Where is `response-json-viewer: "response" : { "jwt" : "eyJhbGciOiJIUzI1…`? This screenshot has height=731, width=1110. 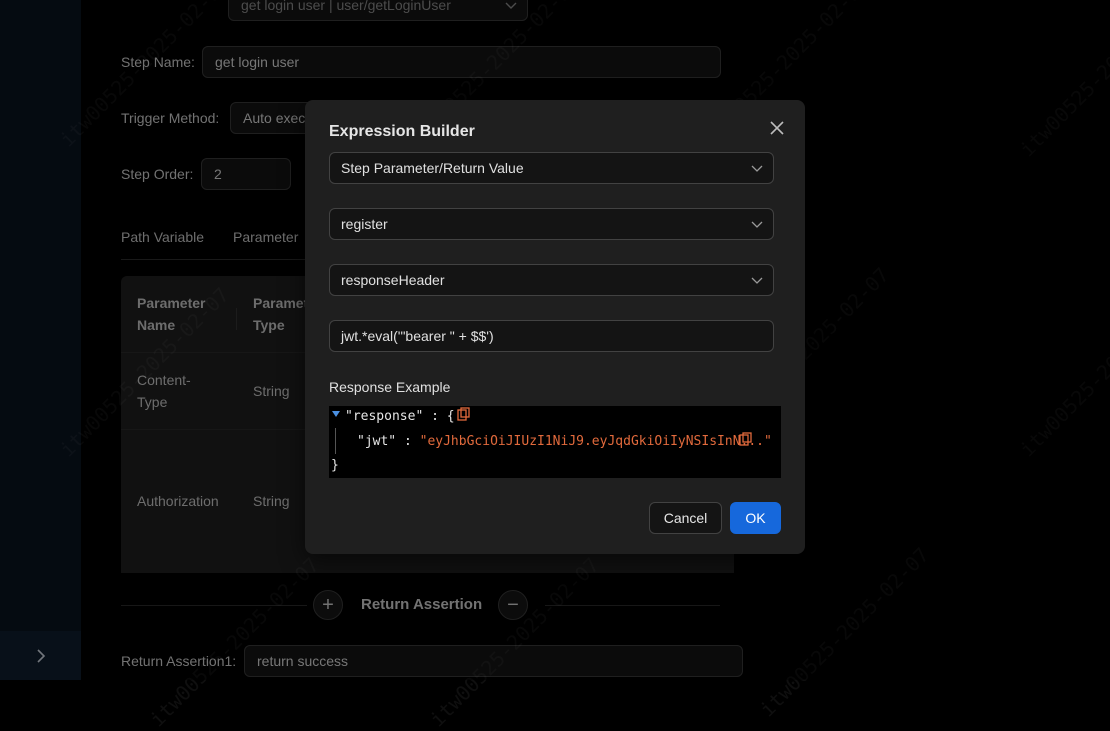 response-json-viewer: "response" : { "jwt" : "eyJhbGciOiJIUzI1… is located at coordinates (555, 442).